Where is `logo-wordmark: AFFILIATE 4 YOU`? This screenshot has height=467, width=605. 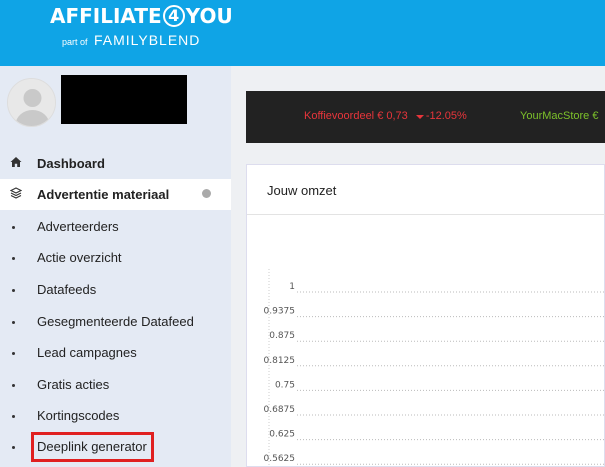 logo-wordmark: AFFILIATE 4 YOU is located at coordinates (141, 16).